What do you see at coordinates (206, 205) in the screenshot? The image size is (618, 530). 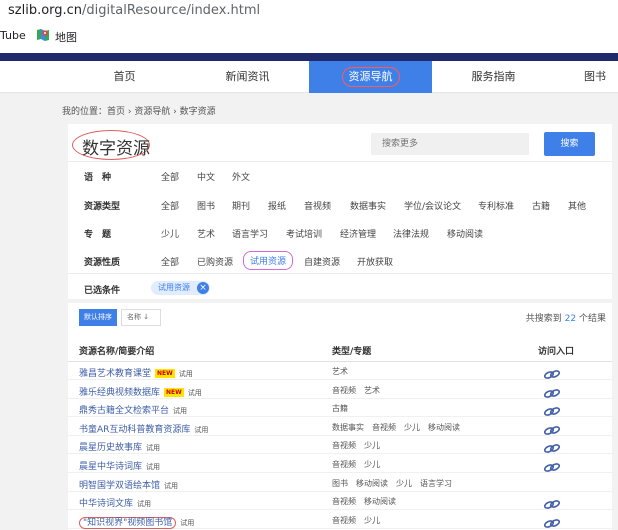 I see `filter-option: 图书` at bounding box center [206, 205].